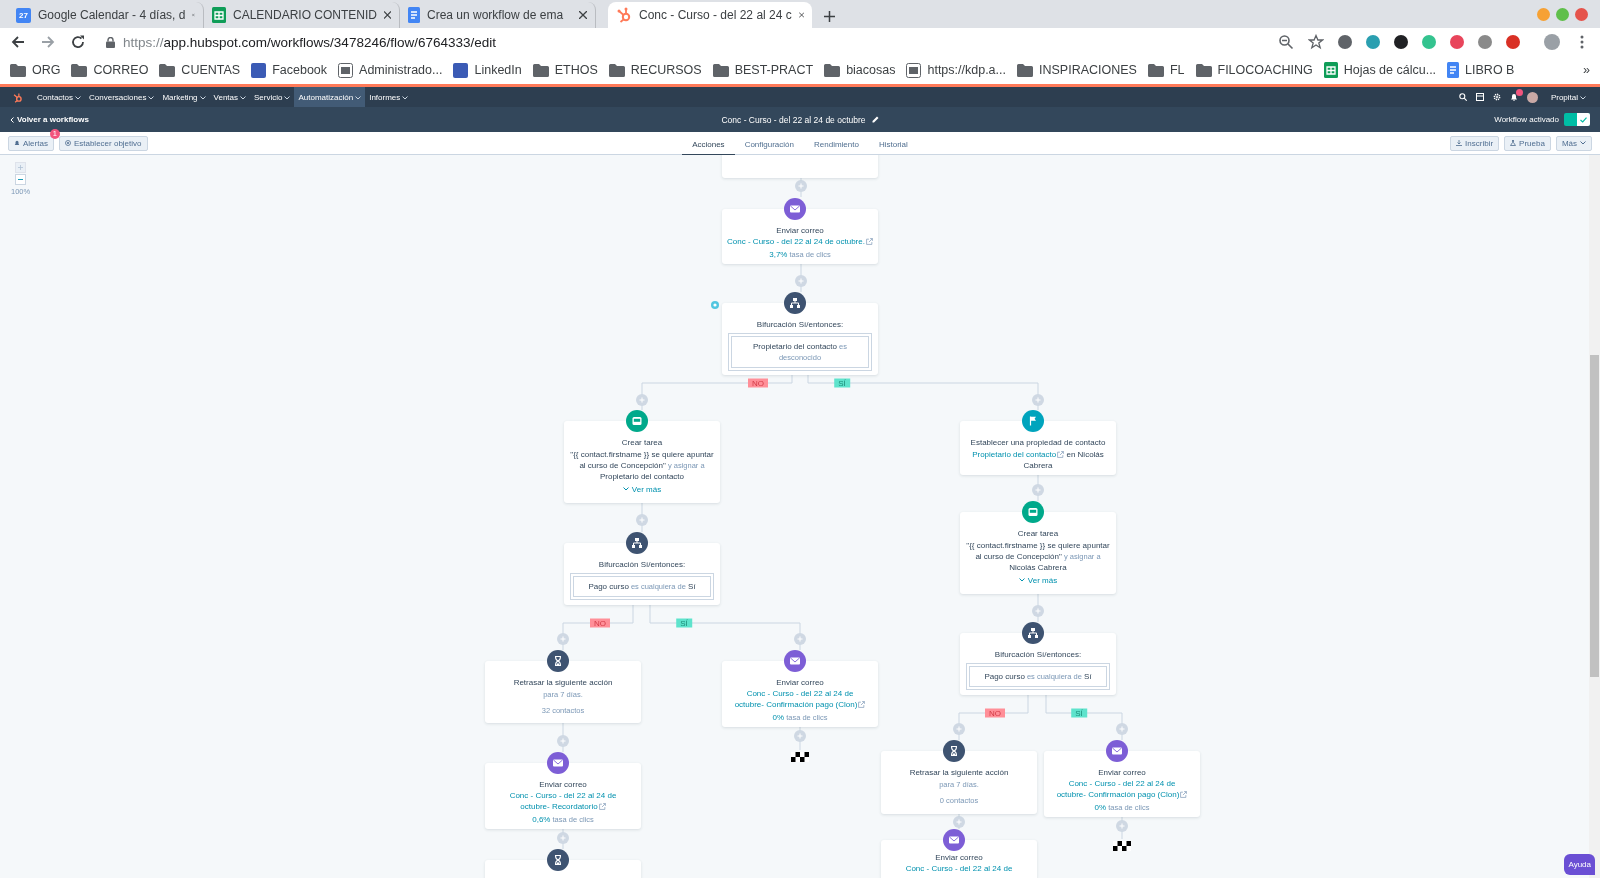  I want to click on close-window-button, so click(1581, 14).